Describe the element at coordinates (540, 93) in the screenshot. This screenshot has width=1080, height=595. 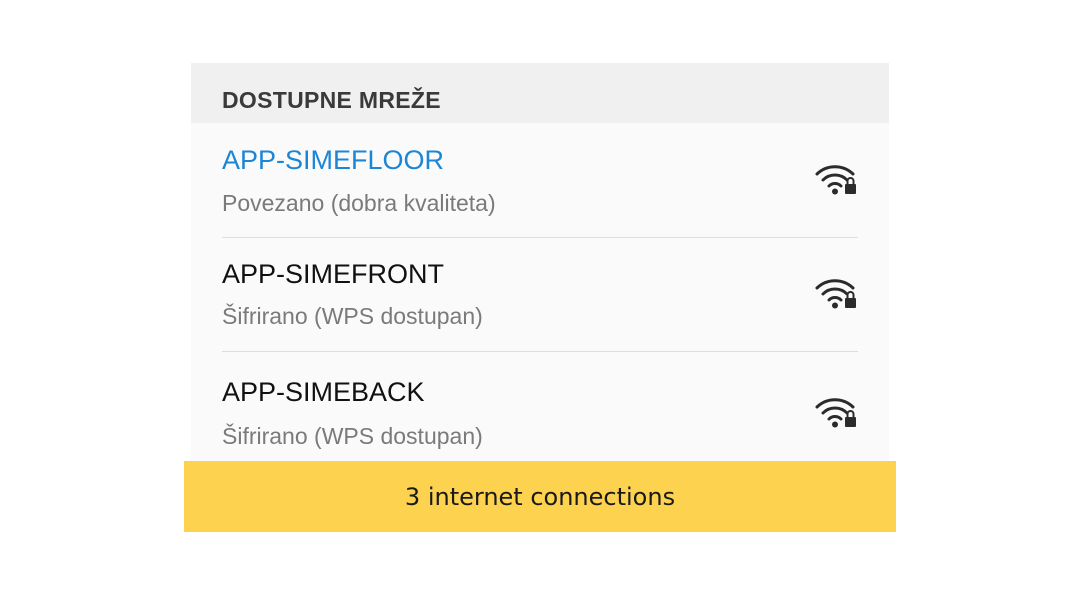
I see `section-header-available-networks: DOSTUPNE MREŽE` at that location.